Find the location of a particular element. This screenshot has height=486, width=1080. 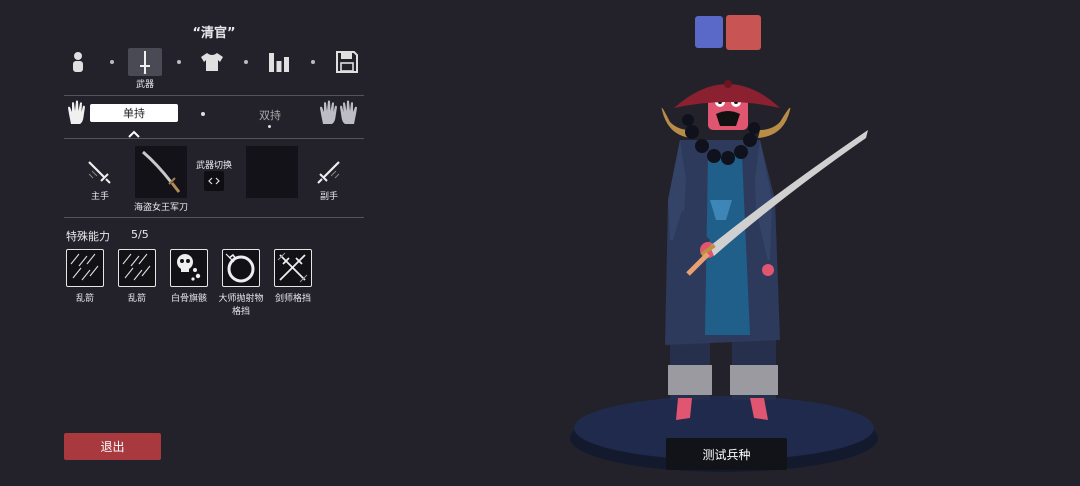

main-hand-icon is located at coordinates (99, 174).